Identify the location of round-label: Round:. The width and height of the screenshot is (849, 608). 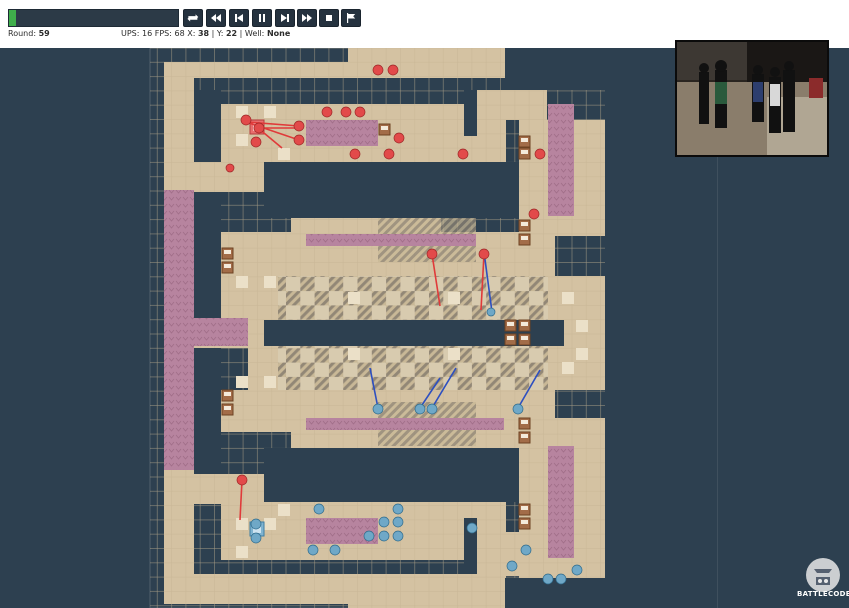
(22, 33).